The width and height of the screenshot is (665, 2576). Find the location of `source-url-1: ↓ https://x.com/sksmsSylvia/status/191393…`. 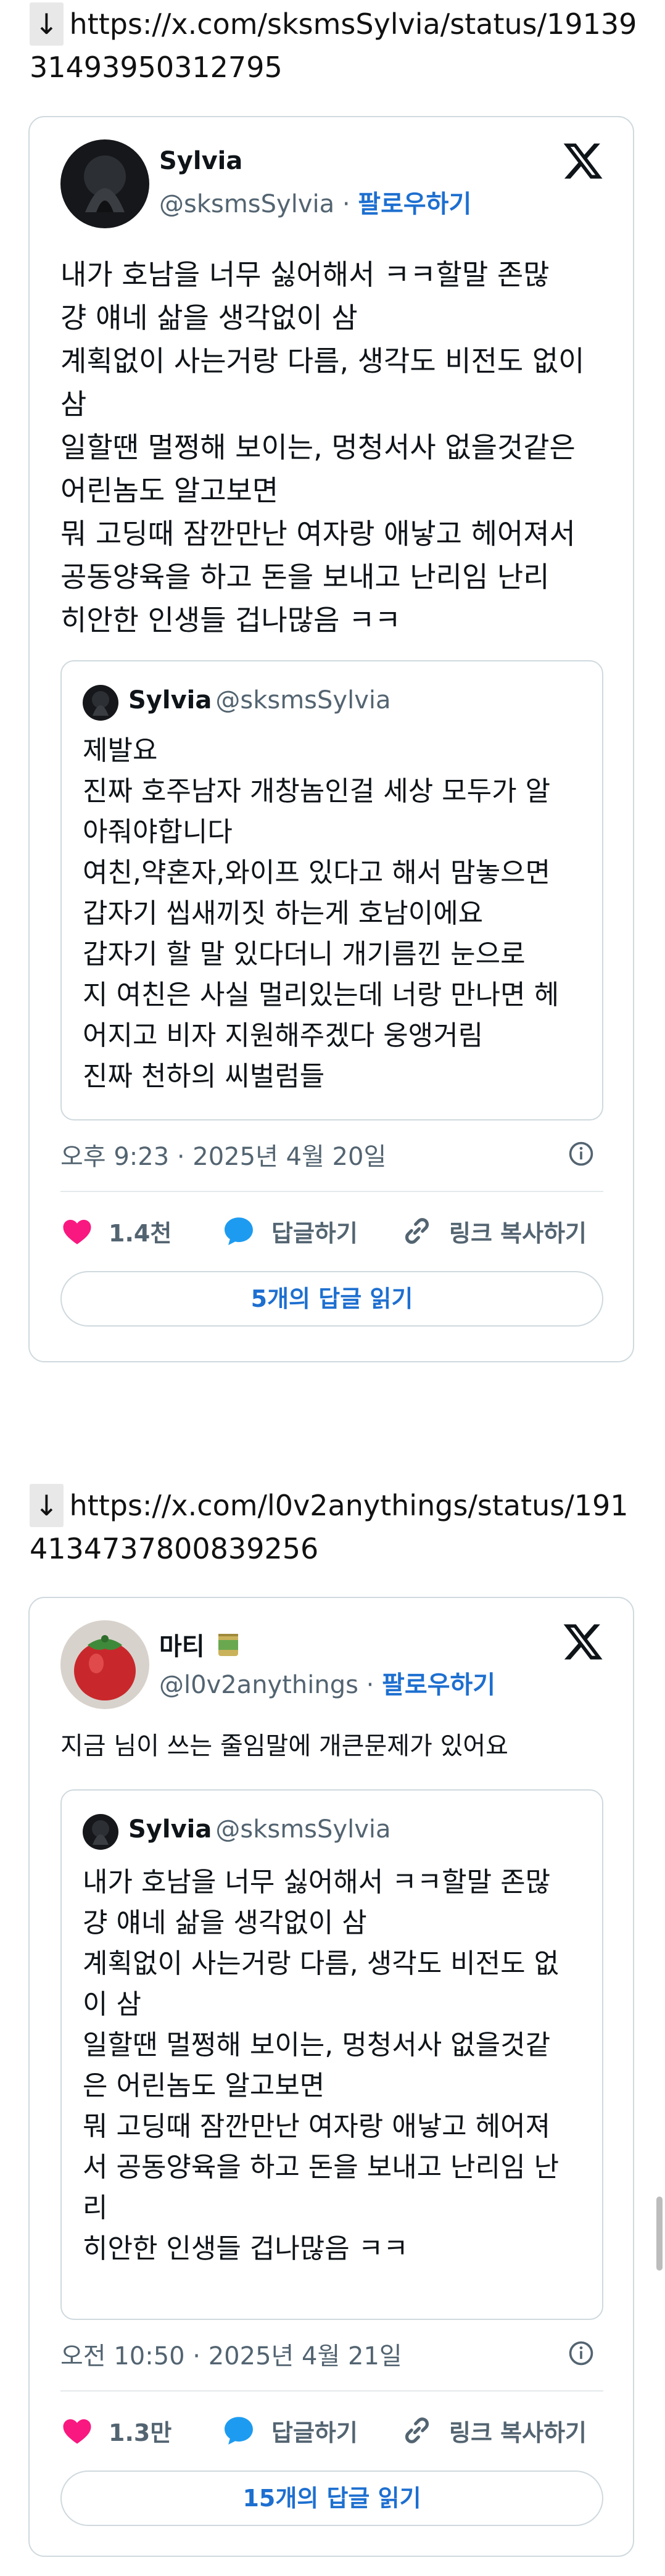

source-url-1: ↓ https://x.com/sksmsSylvia/status/191393… is located at coordinates (335, 45).